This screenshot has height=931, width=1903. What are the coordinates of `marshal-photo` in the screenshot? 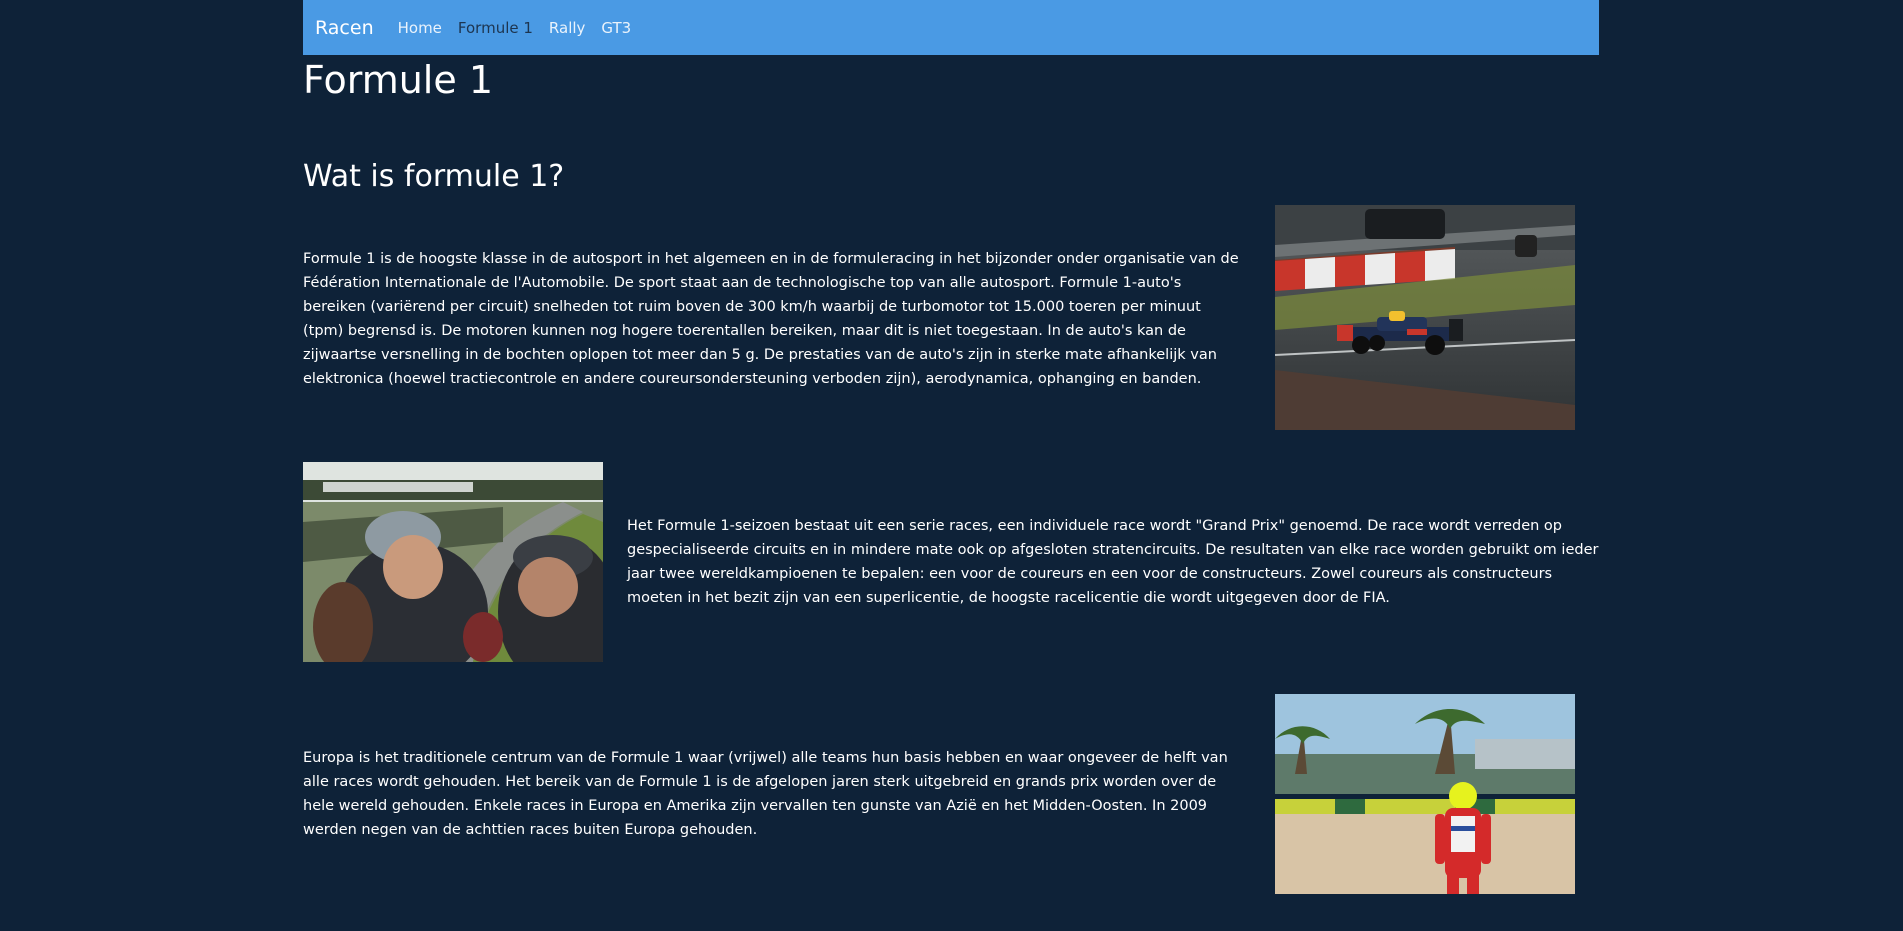 It's located at (1425, 794).